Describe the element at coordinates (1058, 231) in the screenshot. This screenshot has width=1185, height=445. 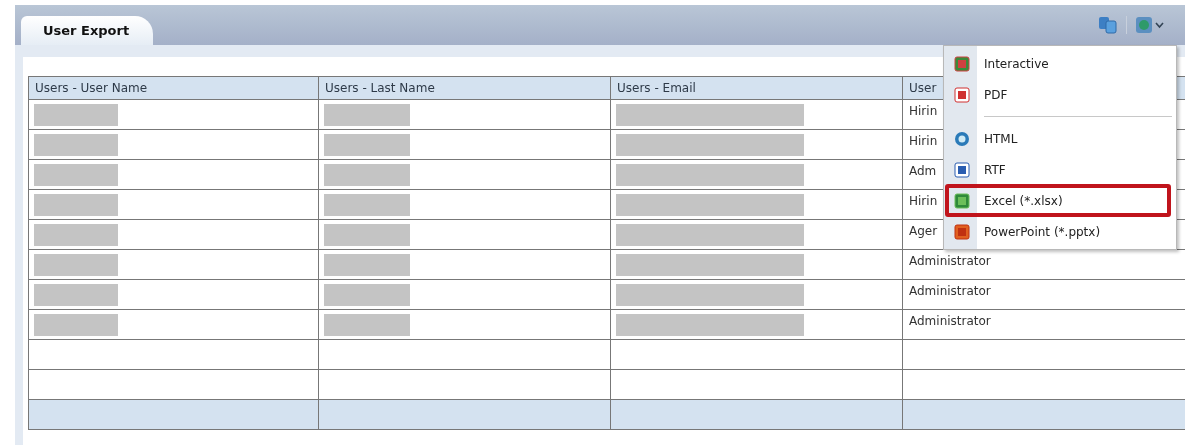
I see `menu-item: PowerPoint (*.pptx)` at that location.